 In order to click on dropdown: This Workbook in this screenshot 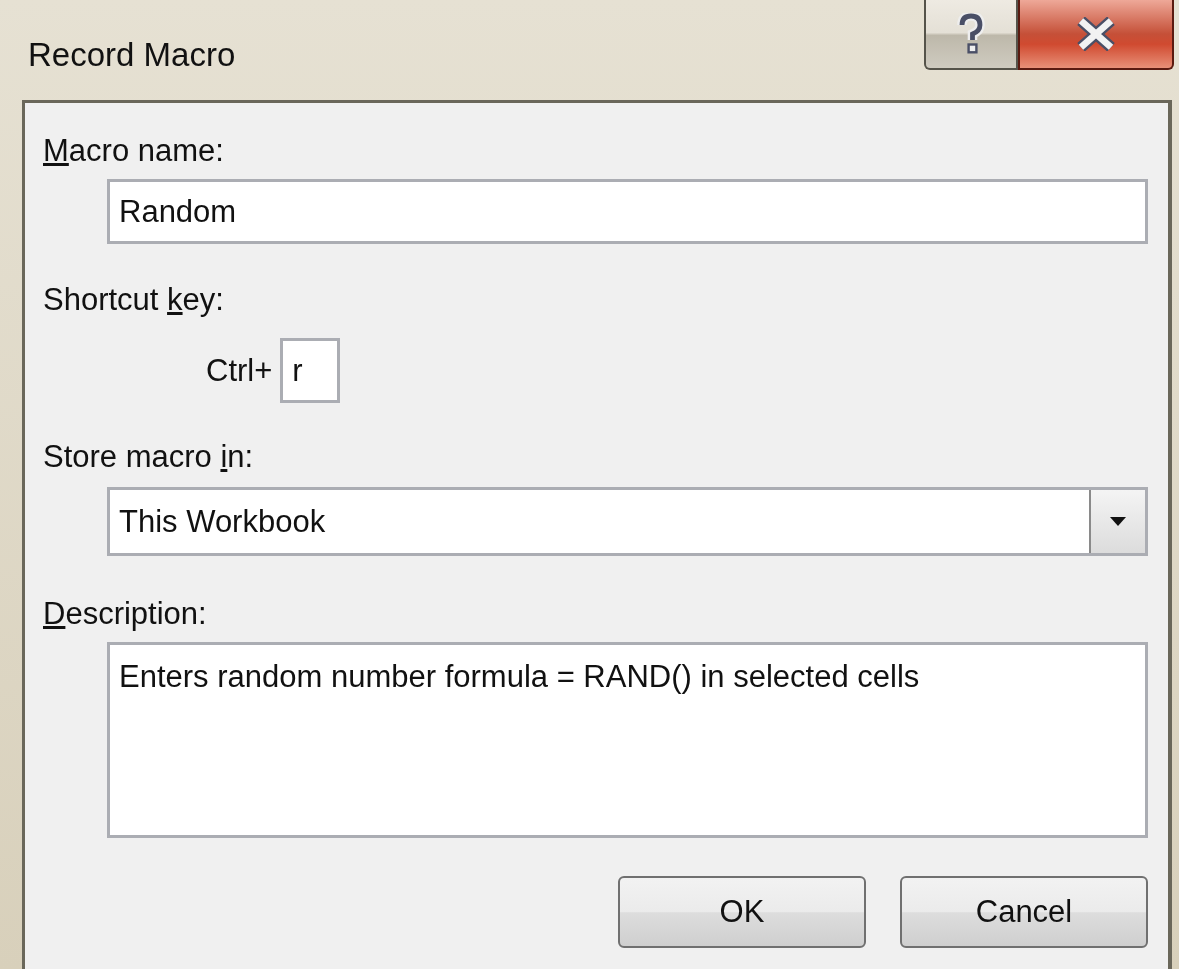, I will do `click(627, 521)`.